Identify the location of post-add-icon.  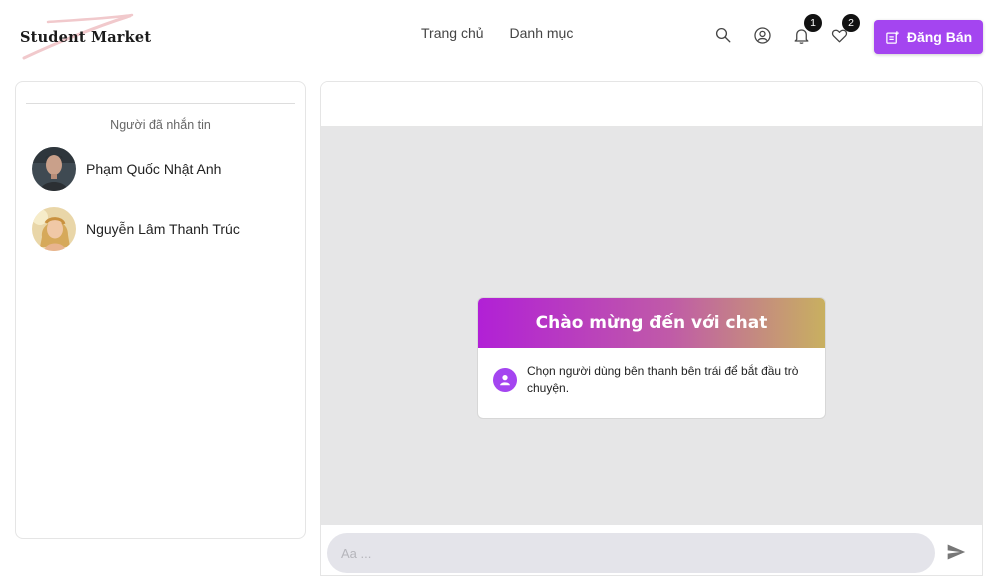
(892, 37).